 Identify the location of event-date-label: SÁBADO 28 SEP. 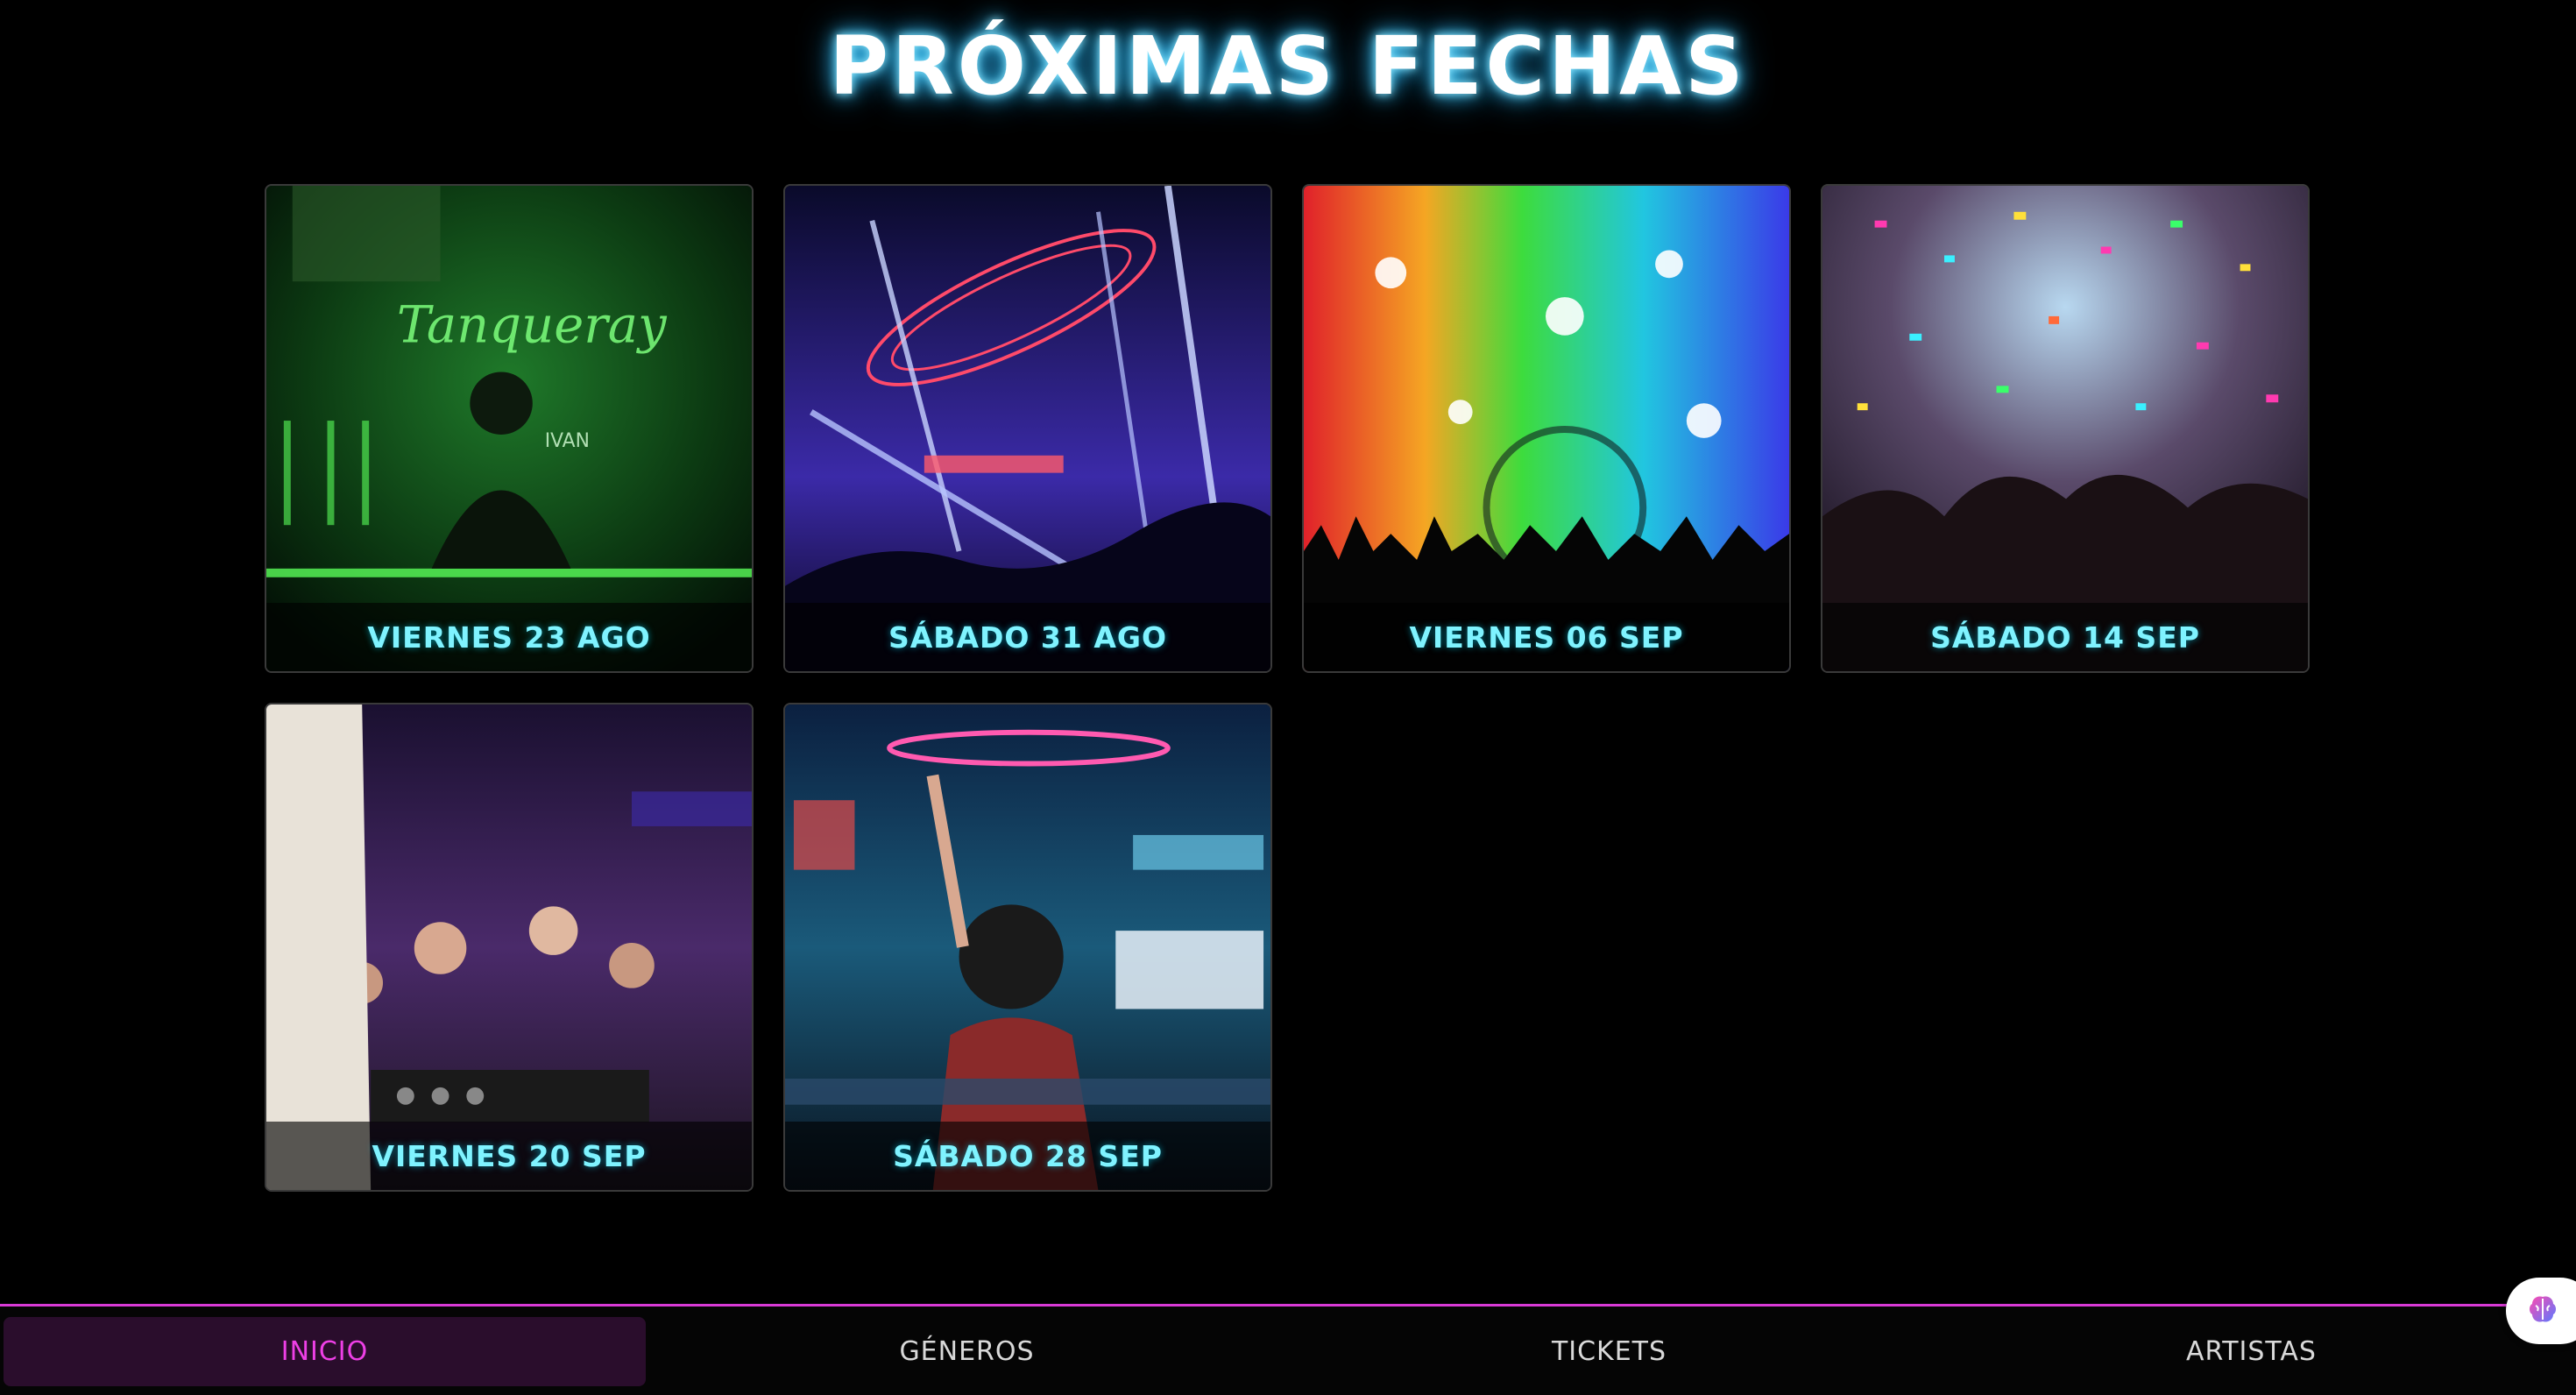
(1028, 1155).